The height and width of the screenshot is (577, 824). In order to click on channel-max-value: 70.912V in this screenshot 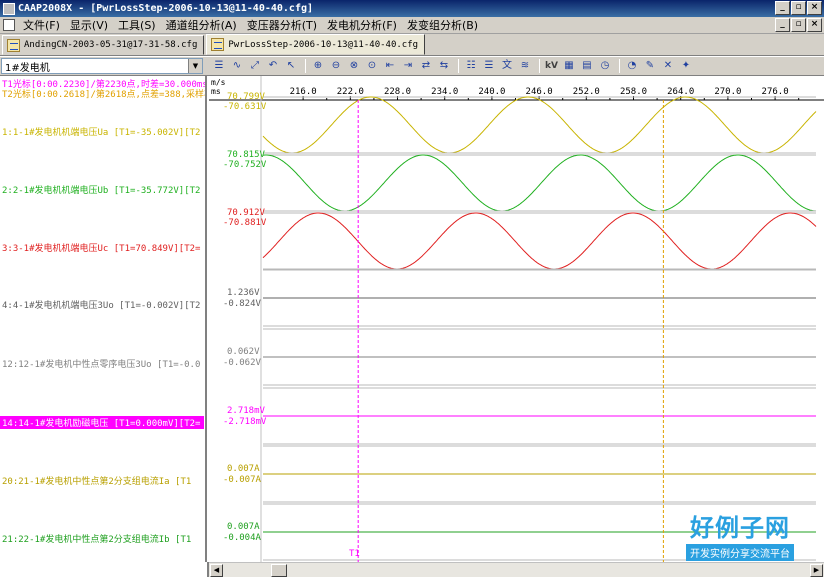, I will do `click(246, 213)`.